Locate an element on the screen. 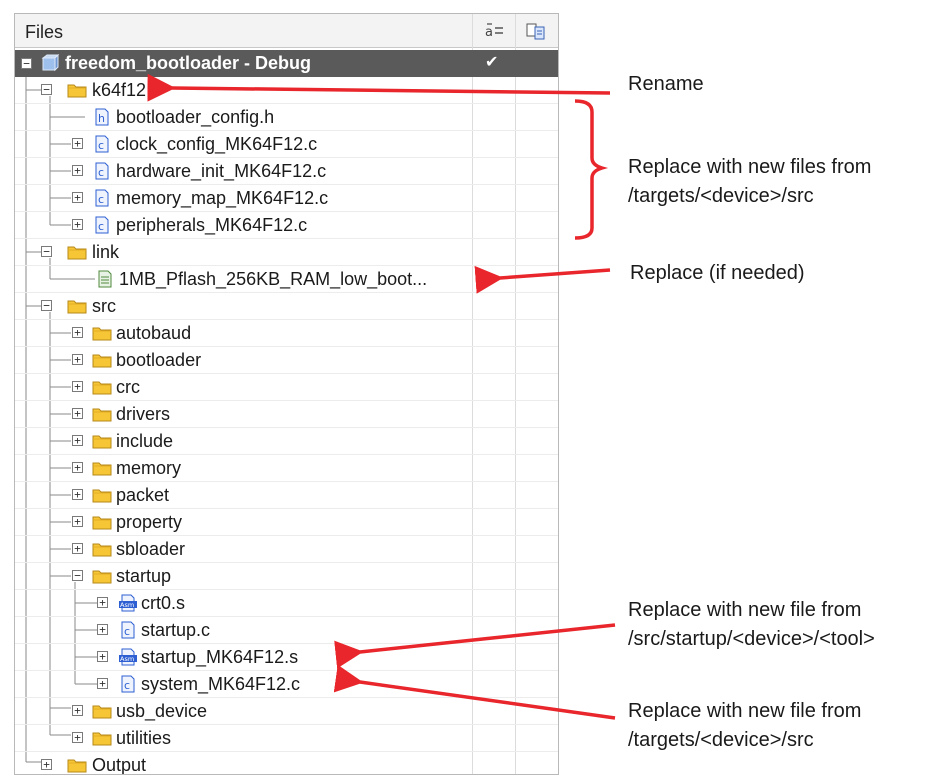  annotation-replace-system-line2: /targets/<device>/src is located at coordinates (721, 740).